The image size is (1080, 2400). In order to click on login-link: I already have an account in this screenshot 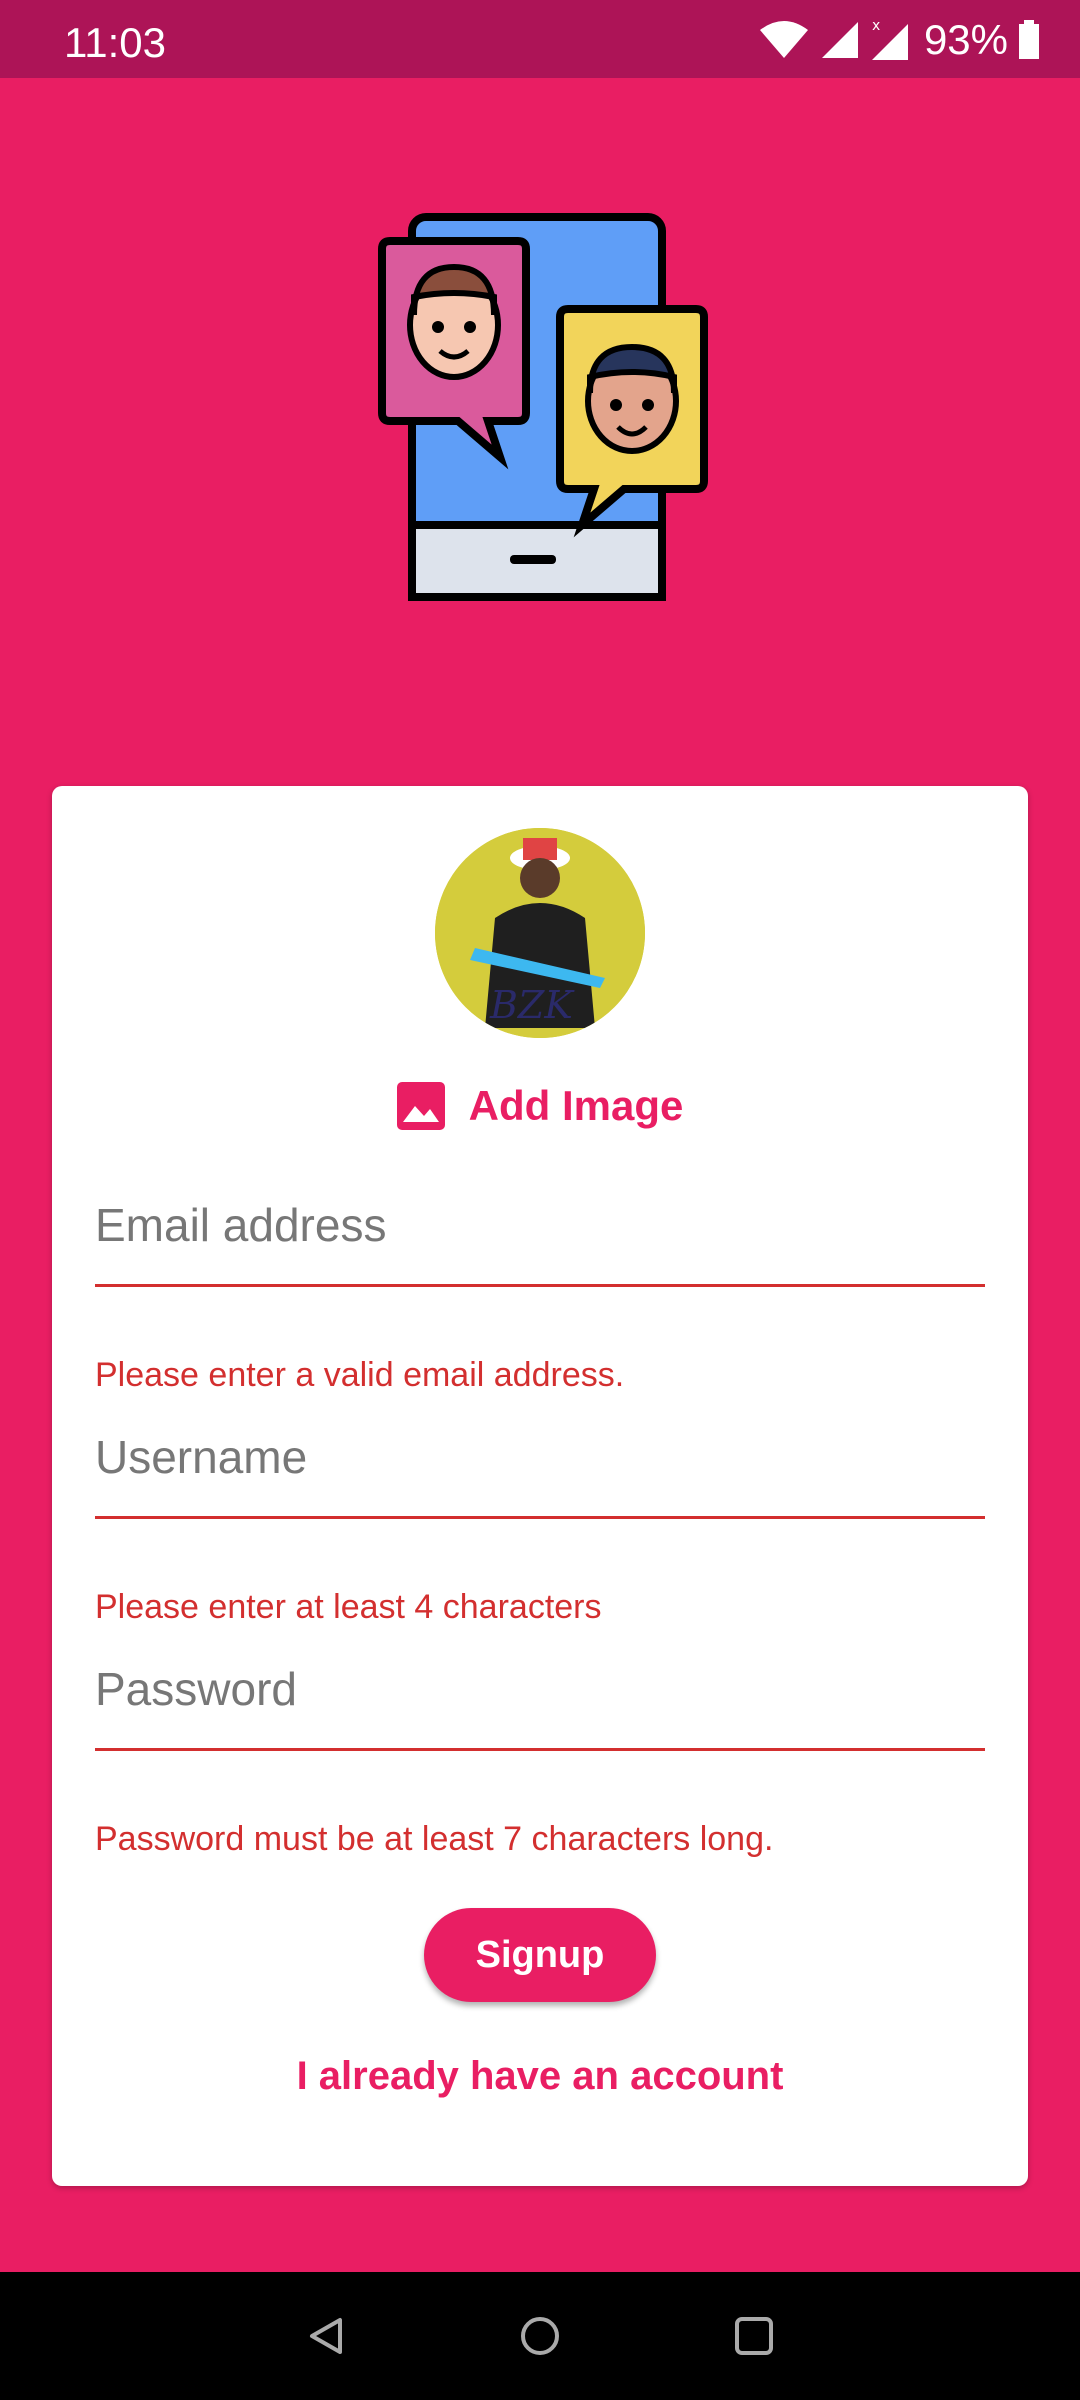, I will do `click(540, 2076)`.